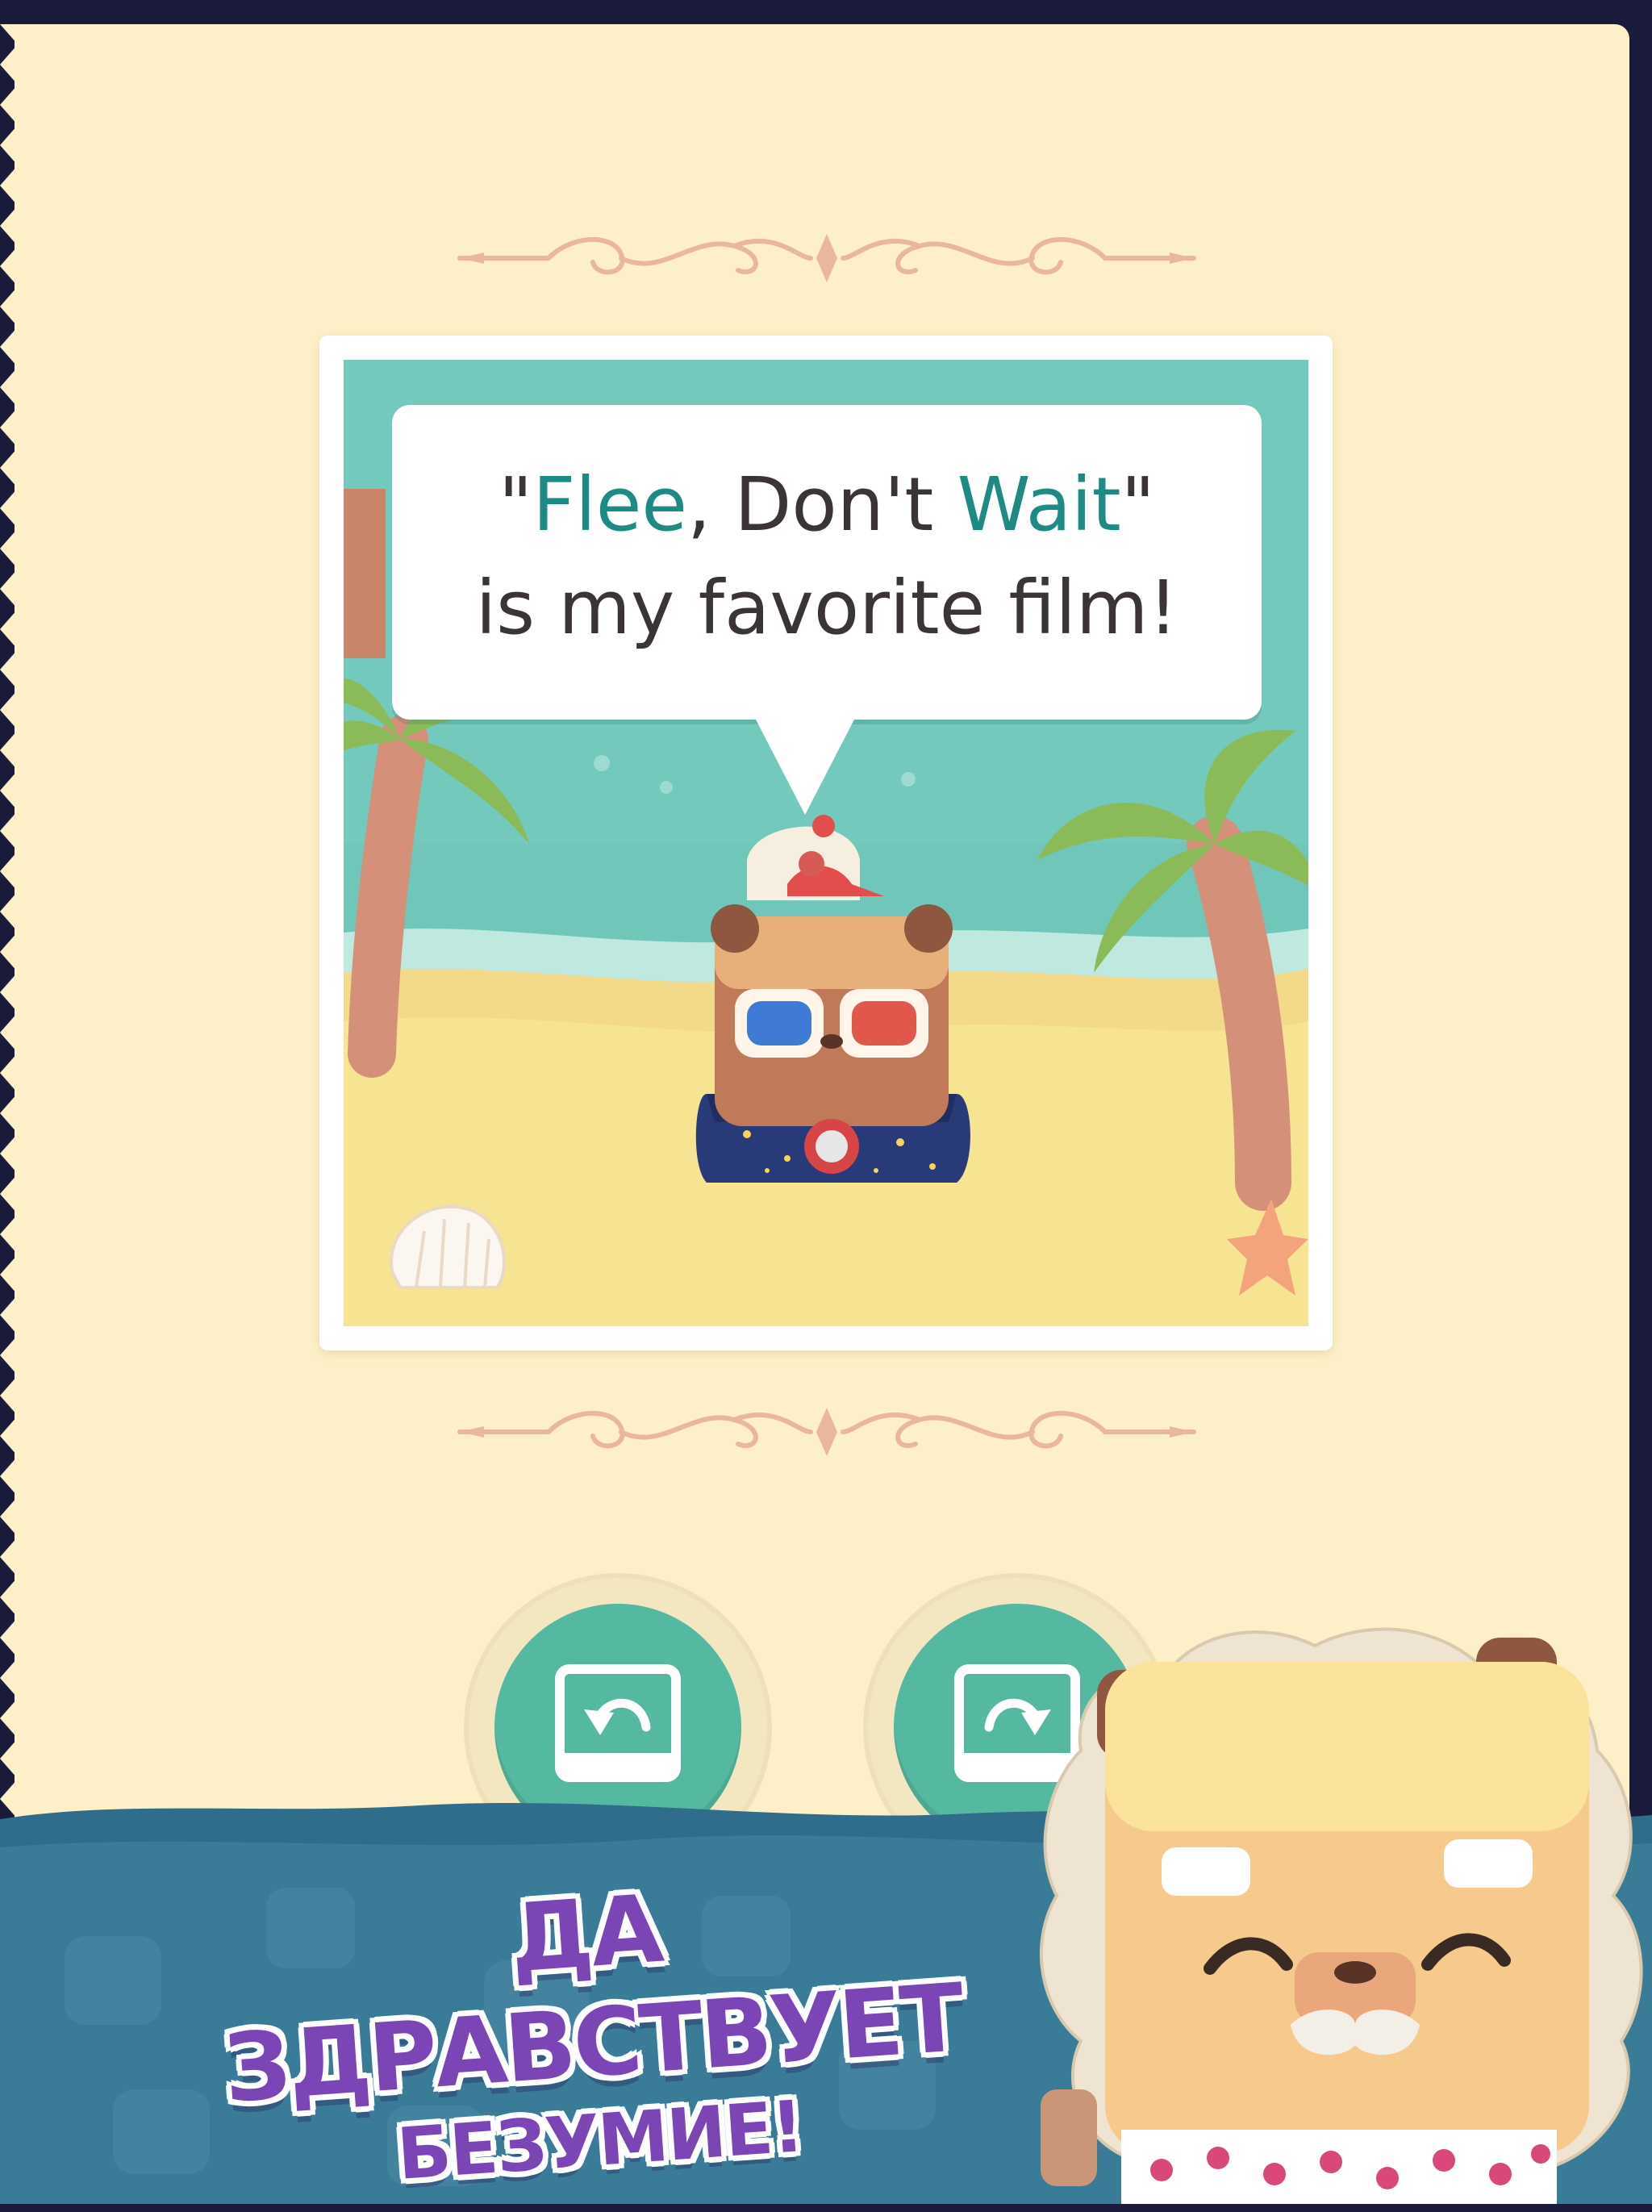  What do you see at coordinates (516, 504) in the screenshot?
I see `quote-open: "` at bounding box center [516, 504].